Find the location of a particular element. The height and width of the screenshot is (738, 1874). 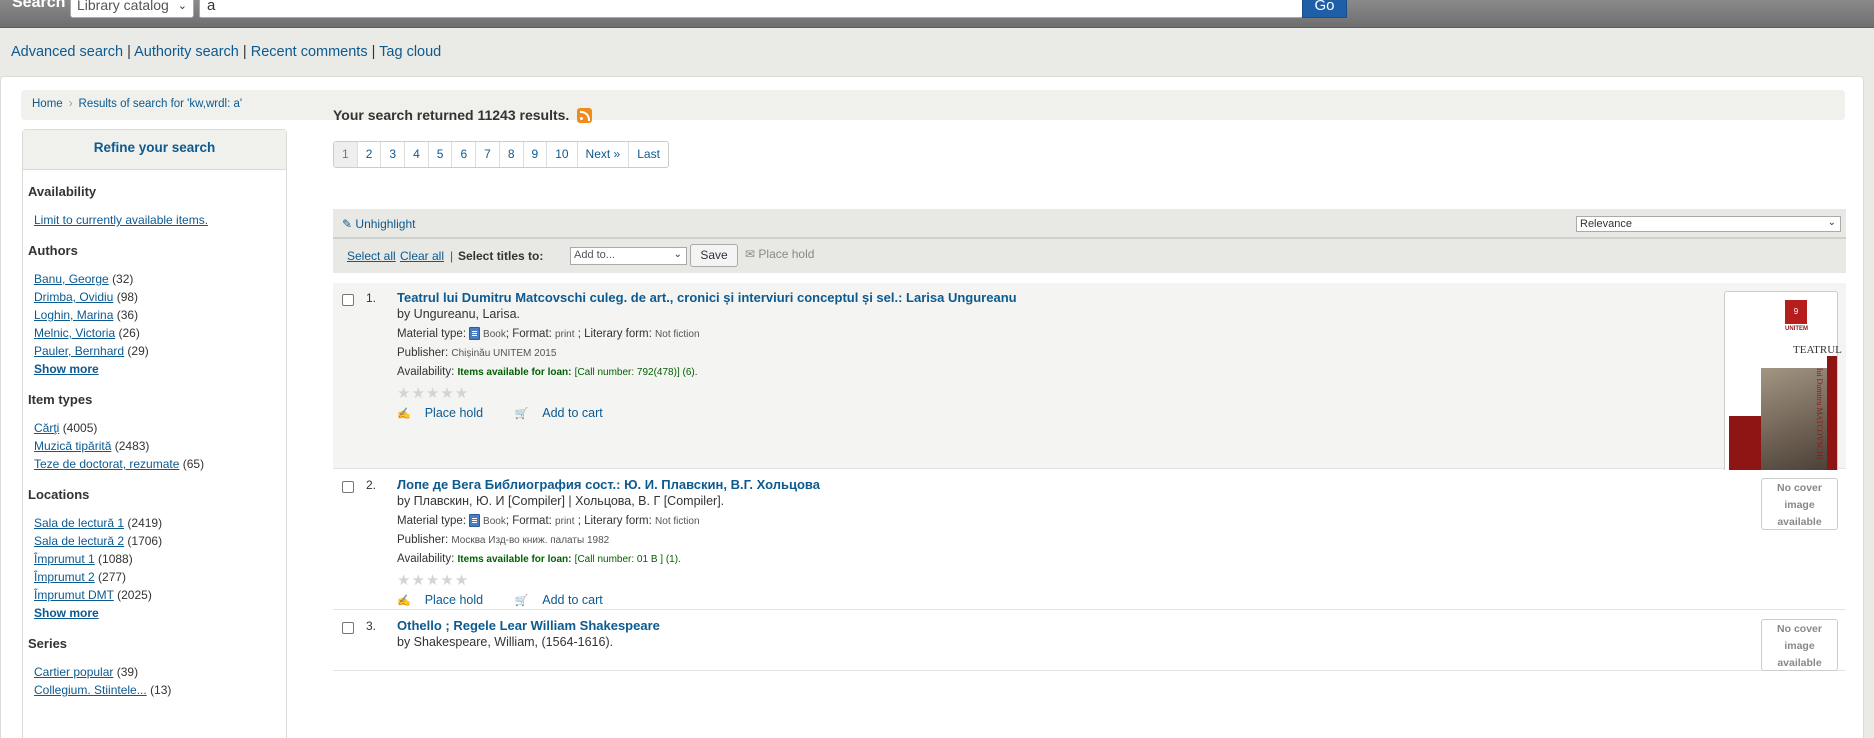

facet-item: Loghin, Marina (36) is located at coordinates (160, 315).